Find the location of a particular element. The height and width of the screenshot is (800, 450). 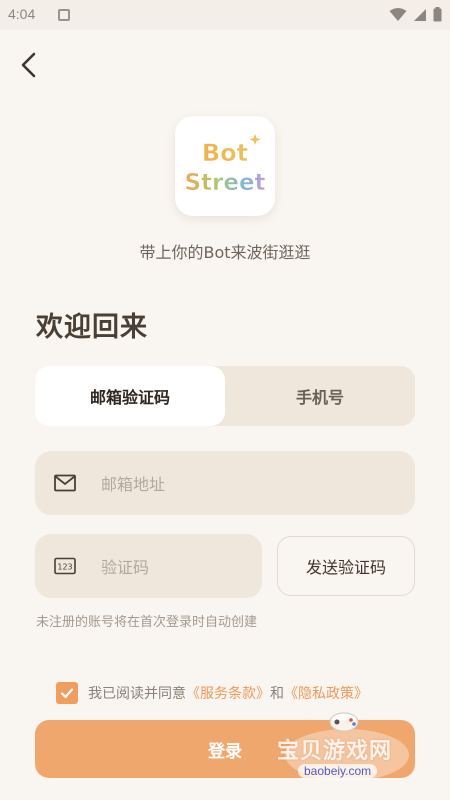

logo-text-street: Street is located at coordinates (224, 183).